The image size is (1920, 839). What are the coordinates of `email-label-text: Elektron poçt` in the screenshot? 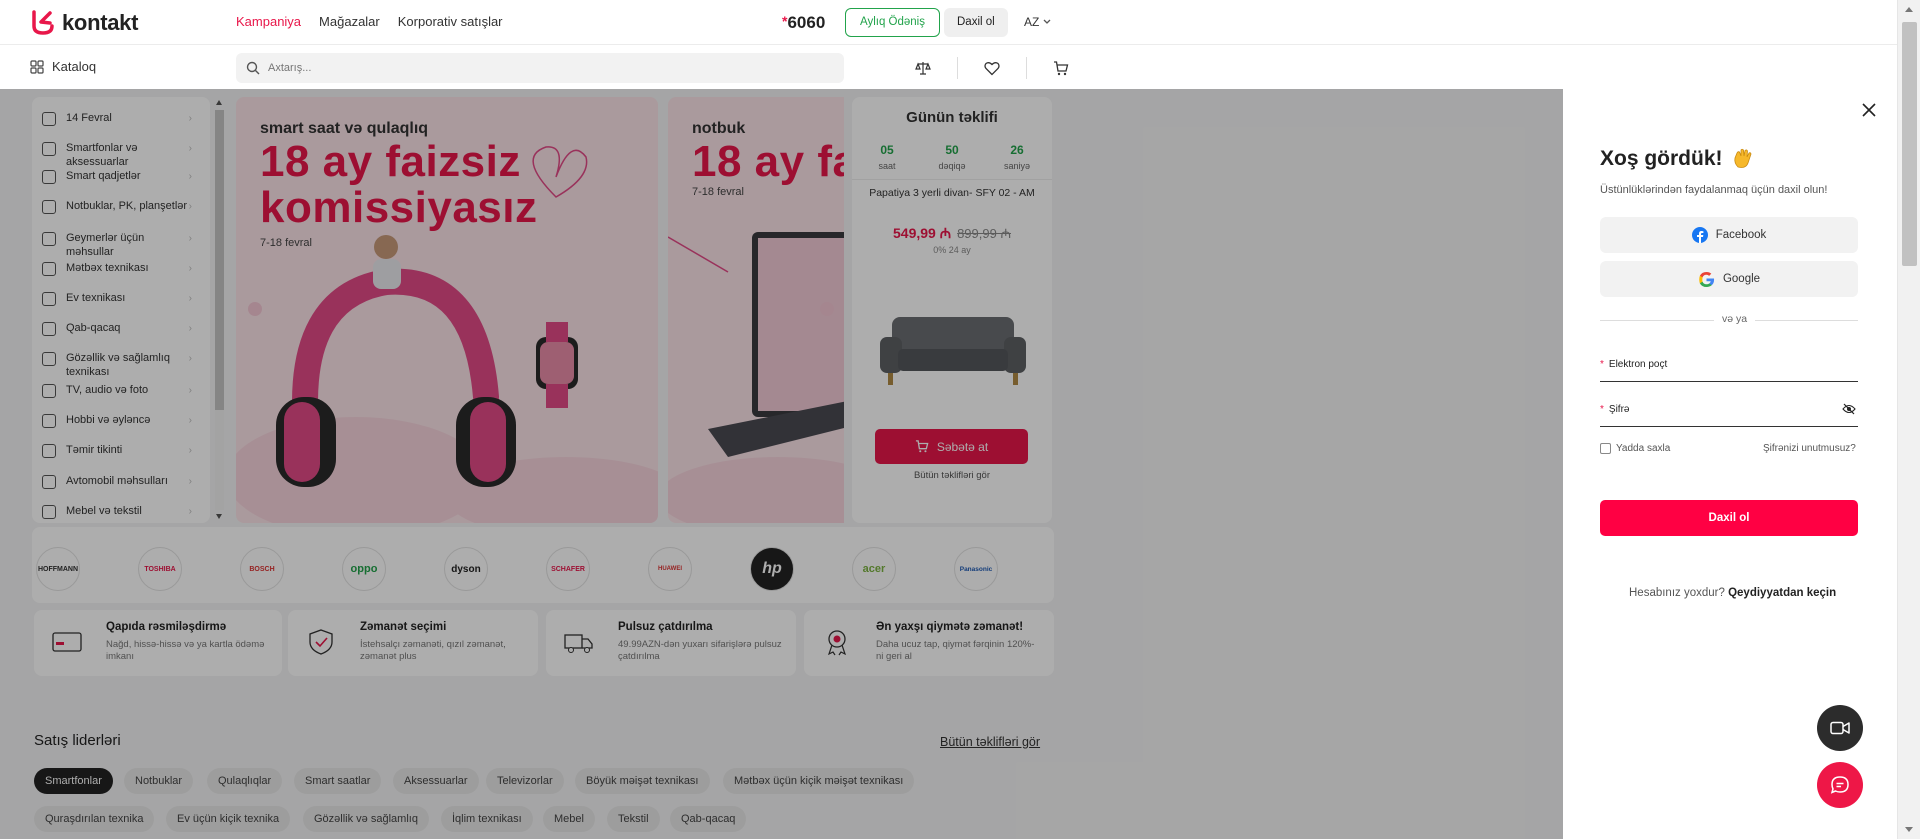 It's located at (1638, 364).